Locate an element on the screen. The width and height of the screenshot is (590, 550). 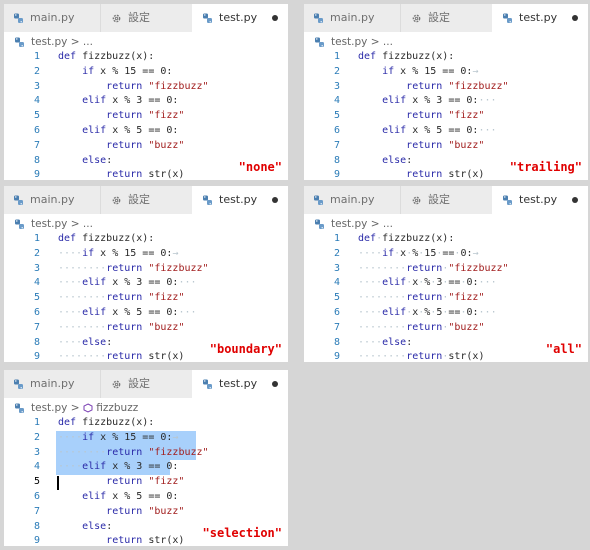
code-line: 5 ········return "fizz" is located at coordinates (146, 298).